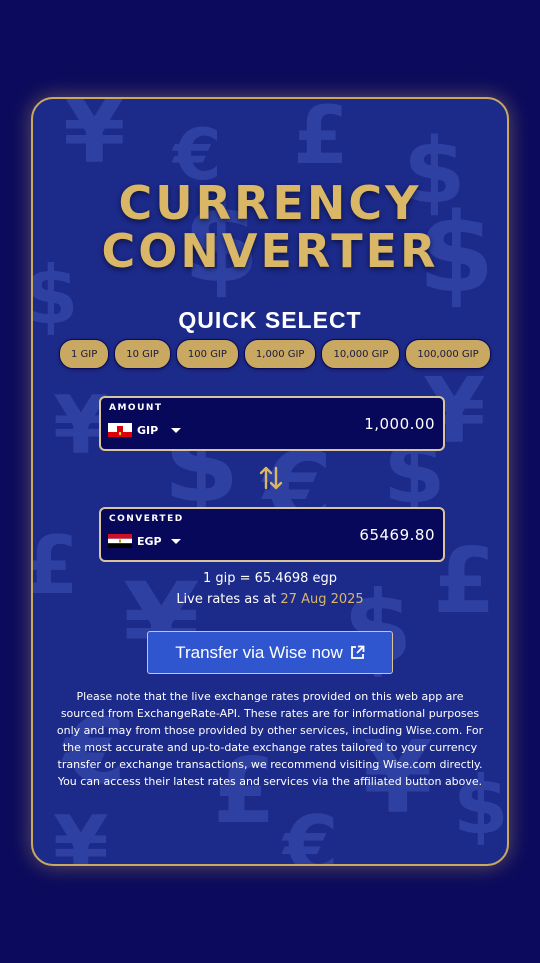 The image size is (540, 963). What do you see at coordinates (270, 251) in the screenshot?
I see `title-line-2: CONVERTER` at bounding box center [270, 251].